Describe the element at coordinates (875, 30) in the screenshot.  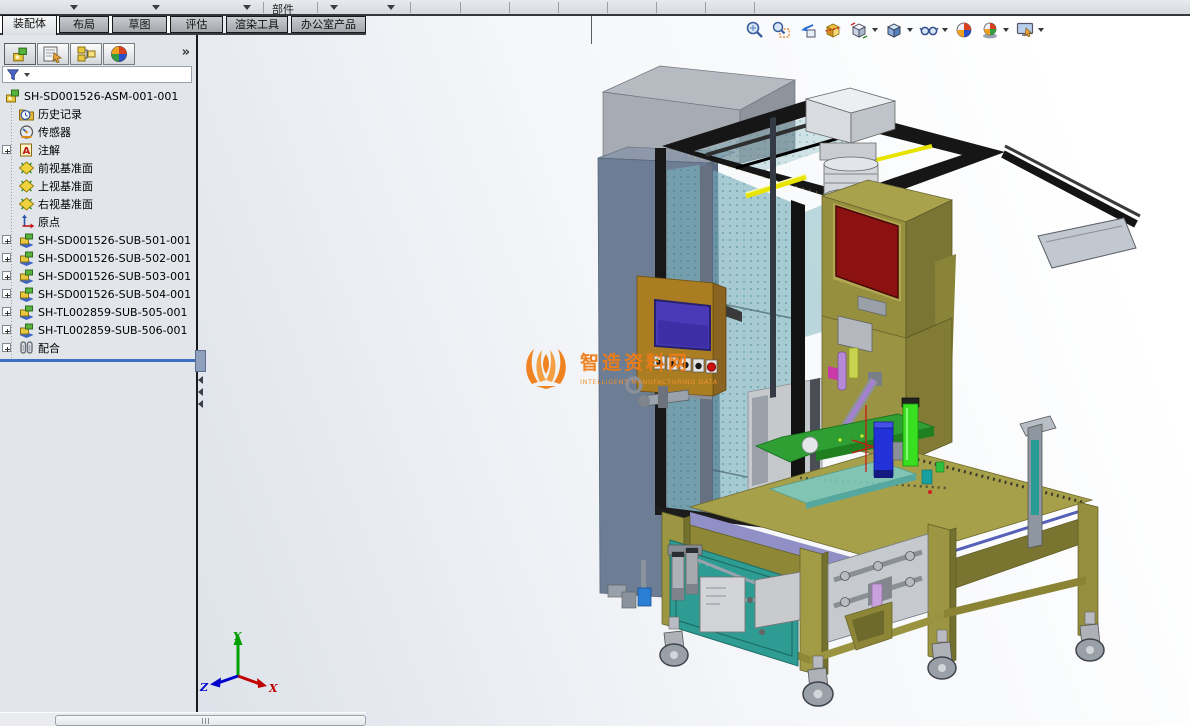
I see `view-orientation-dropdown` at that location.